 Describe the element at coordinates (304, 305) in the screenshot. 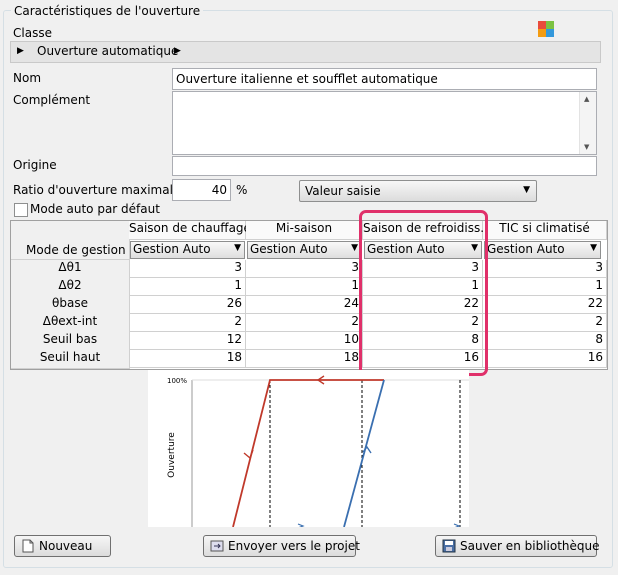

I see `table-cell: 24` at that location.